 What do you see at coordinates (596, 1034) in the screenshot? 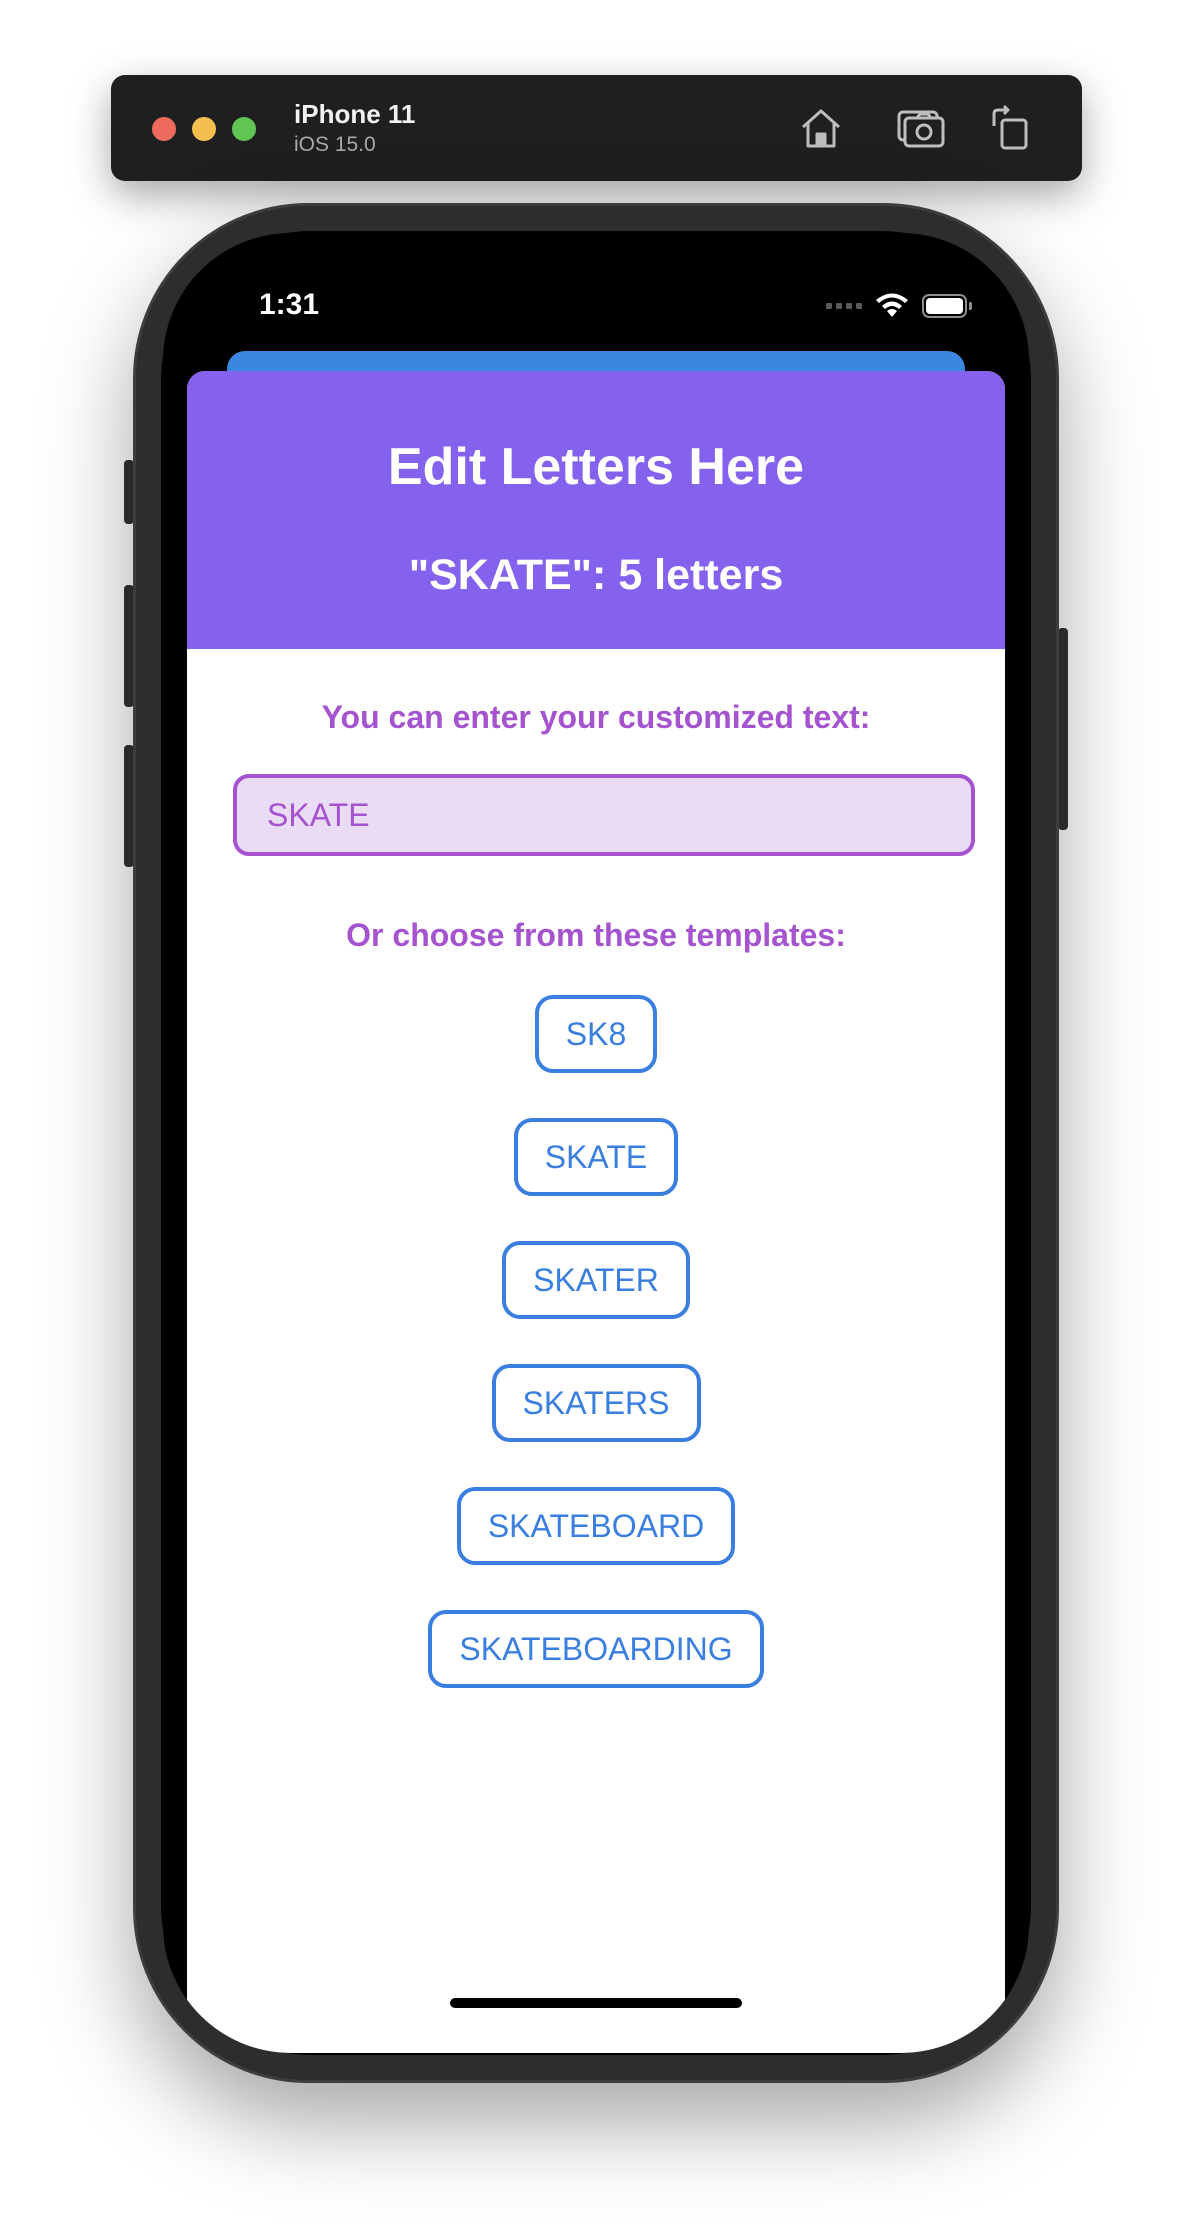
I see `template-button-sk8: SK8` at bounding box center [596, 1034].